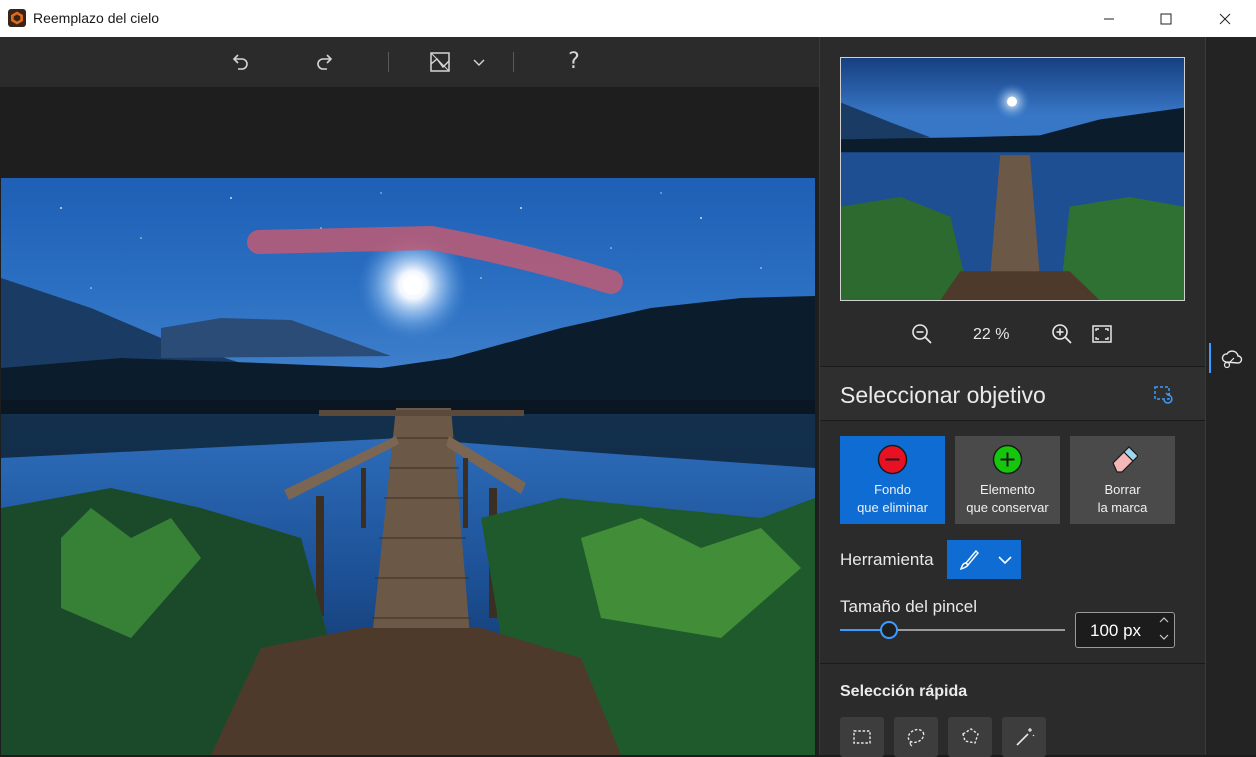 This screenshot has width=1256, height=757. I want to click on eraser-icon, so click(1125, 459).